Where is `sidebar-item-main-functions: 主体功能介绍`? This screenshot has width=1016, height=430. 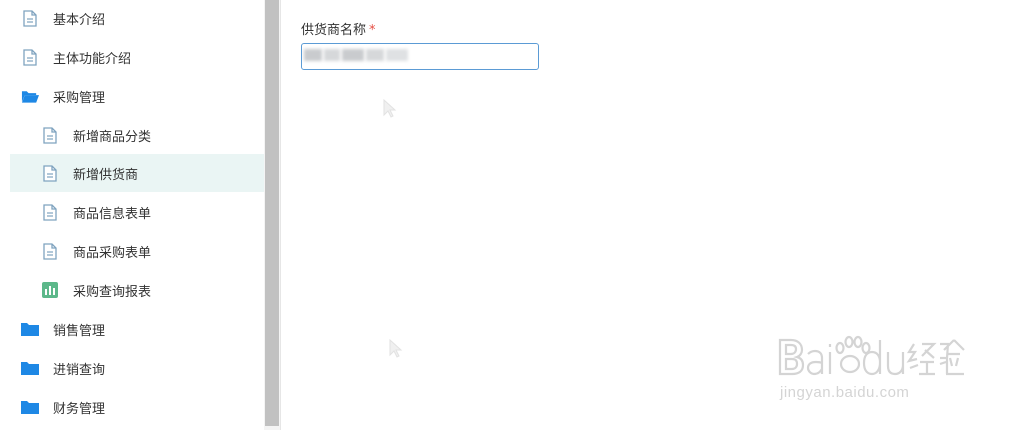 sidebar-item-main-functions: 主体功能介绍 is located at coordinates (137, 57).